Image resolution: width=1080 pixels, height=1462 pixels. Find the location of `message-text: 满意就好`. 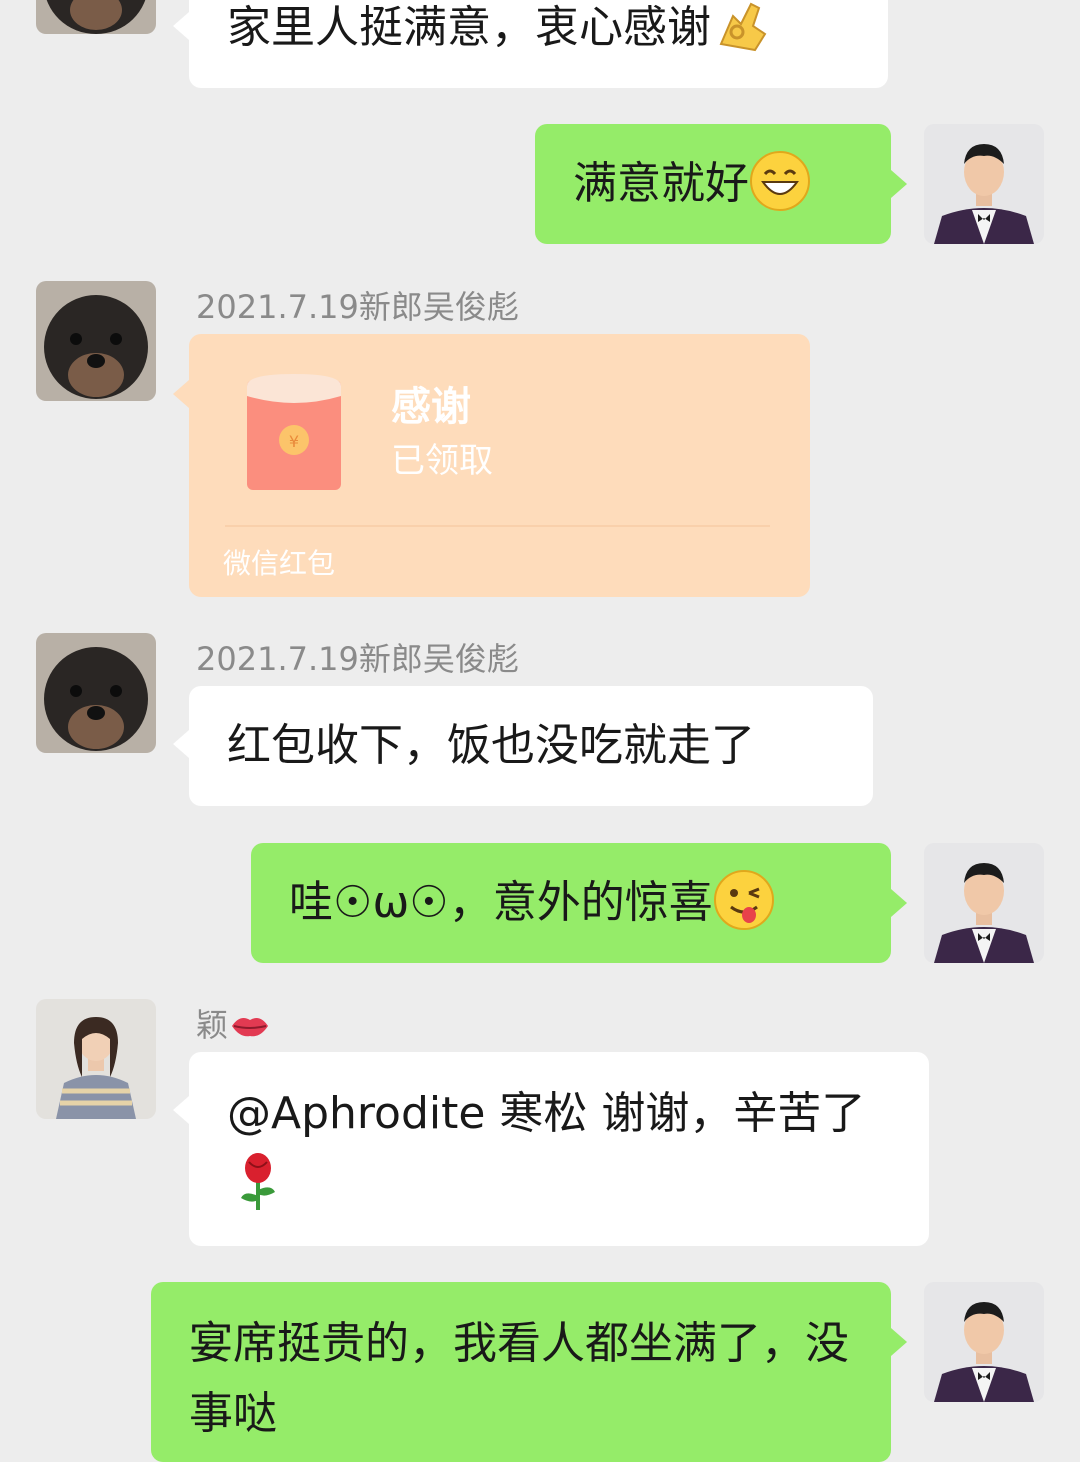

message-text: 满意就好 is located at coordinates (661, 183).